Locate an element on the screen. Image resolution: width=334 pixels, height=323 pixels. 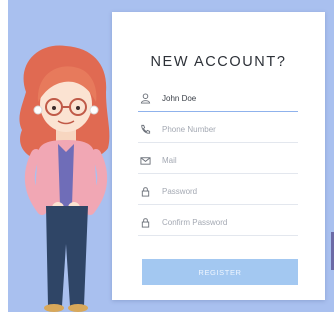
mail-field-placeholder: Mail is located at coordinates (169, 160).